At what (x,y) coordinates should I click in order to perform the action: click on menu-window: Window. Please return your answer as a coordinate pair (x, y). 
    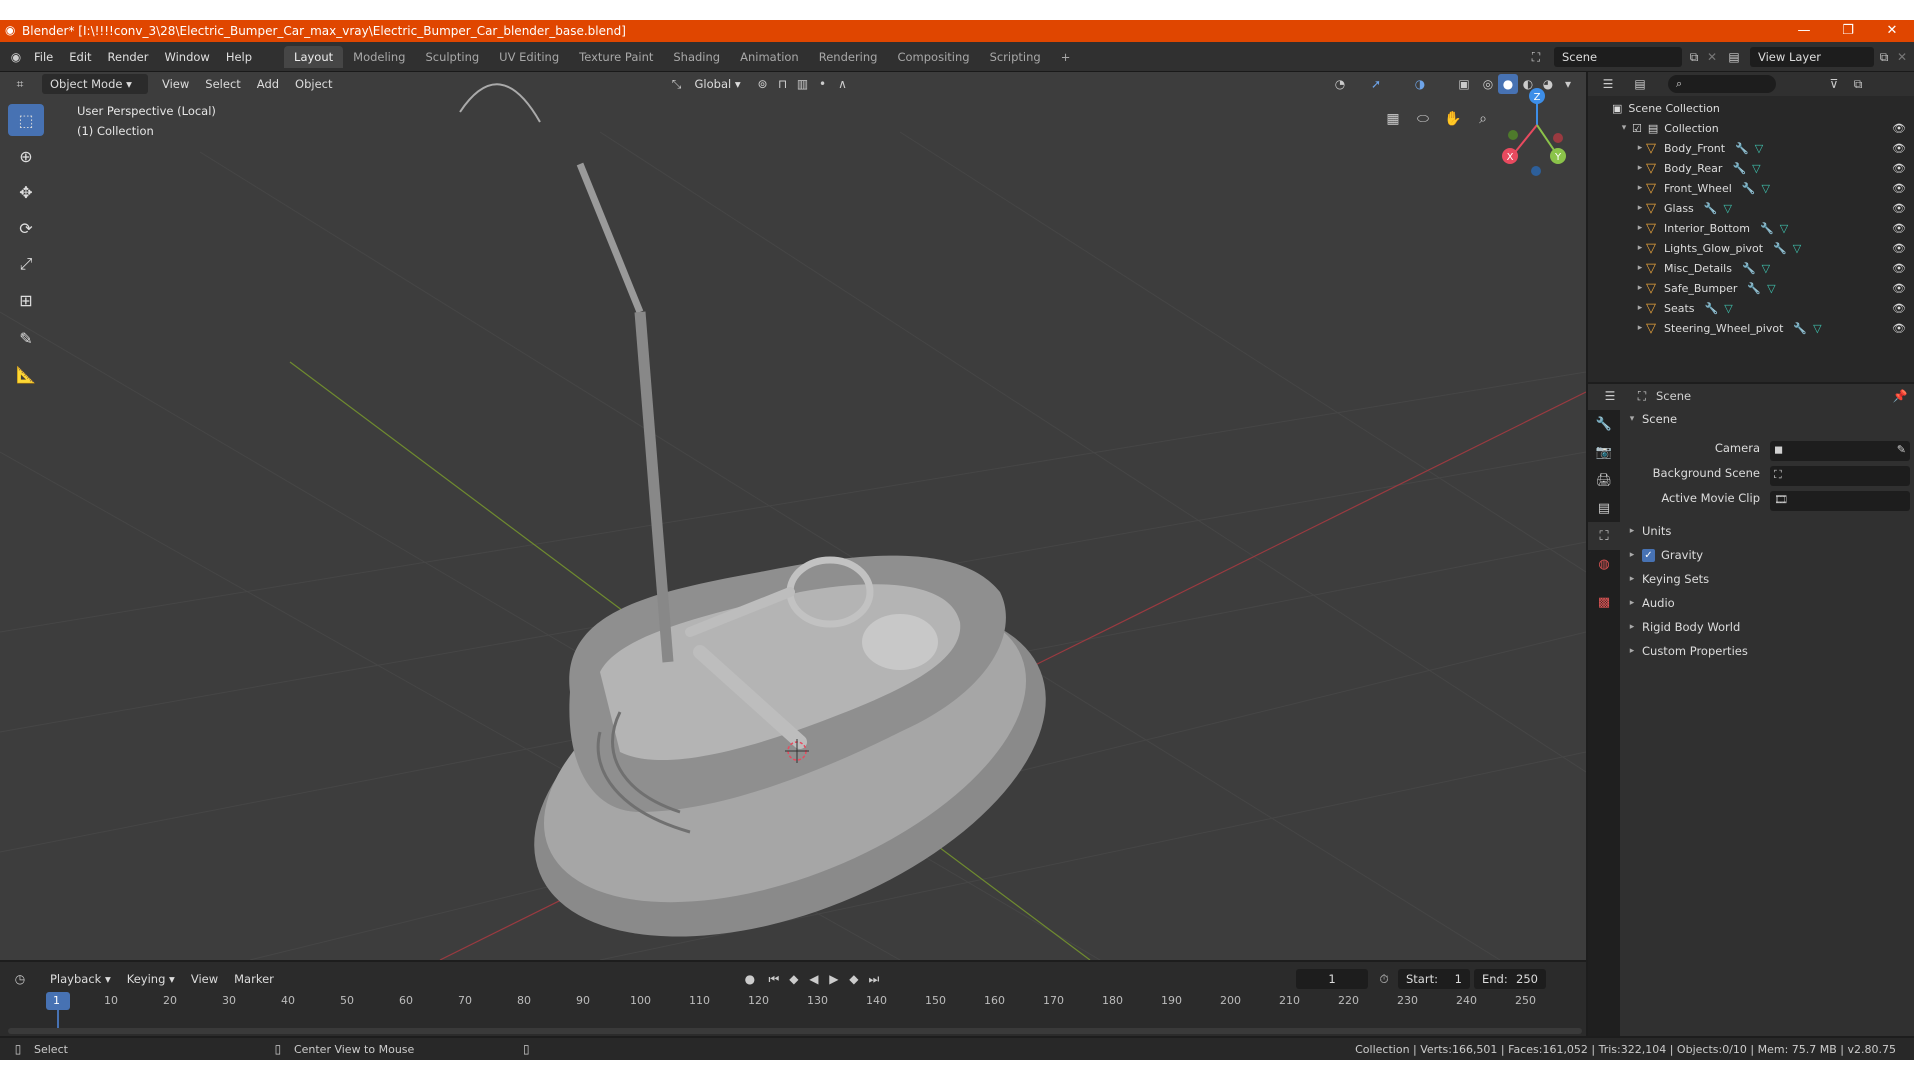
    Looking at the image, I should click on (186, 57).